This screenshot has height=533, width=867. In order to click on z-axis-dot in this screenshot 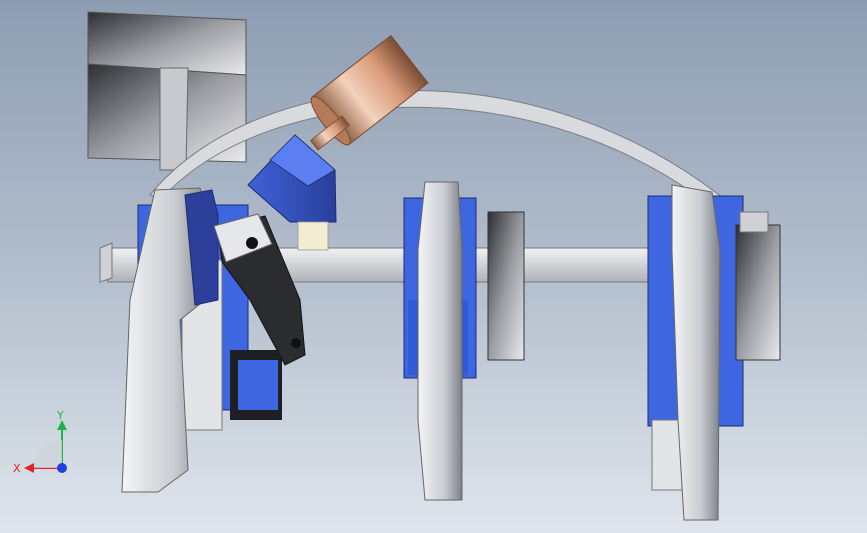, I will do `click(62, 468)`.